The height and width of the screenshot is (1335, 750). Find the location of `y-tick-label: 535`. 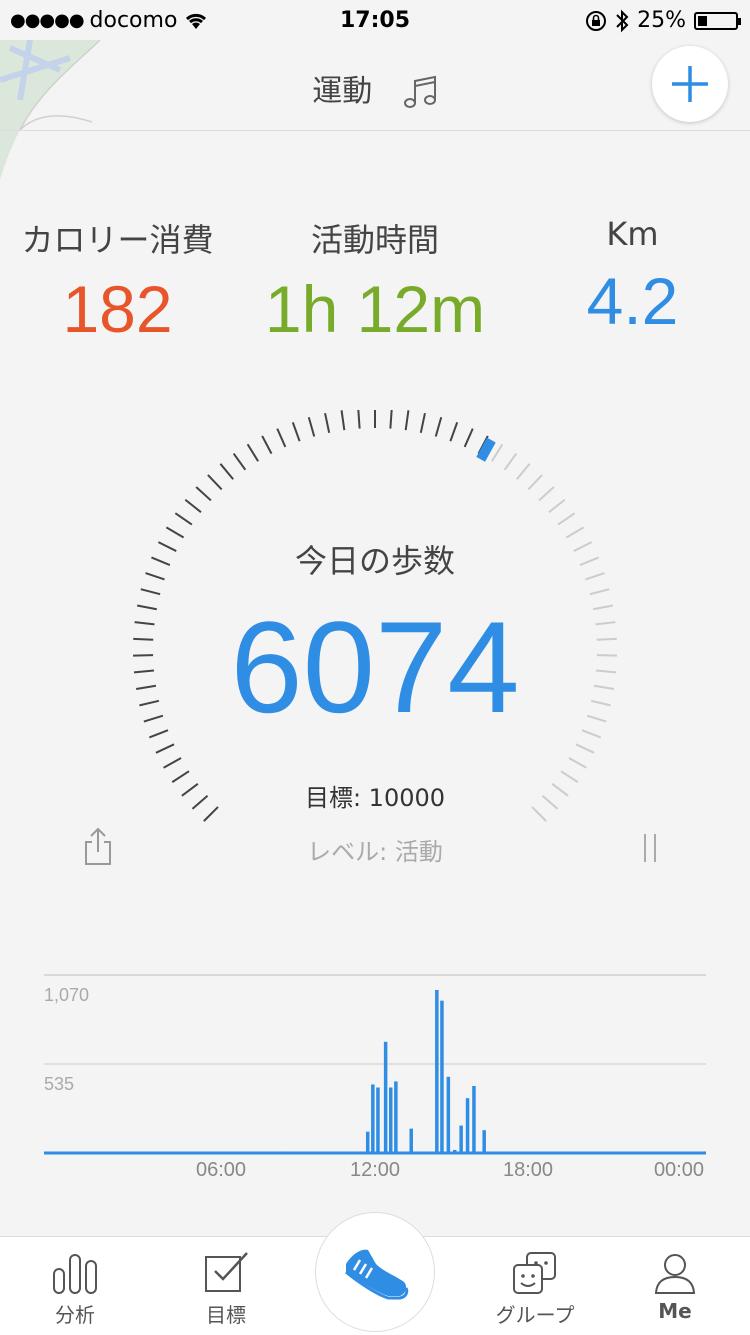

y-tick-label: 535 is located at coordinates (59, 1084).